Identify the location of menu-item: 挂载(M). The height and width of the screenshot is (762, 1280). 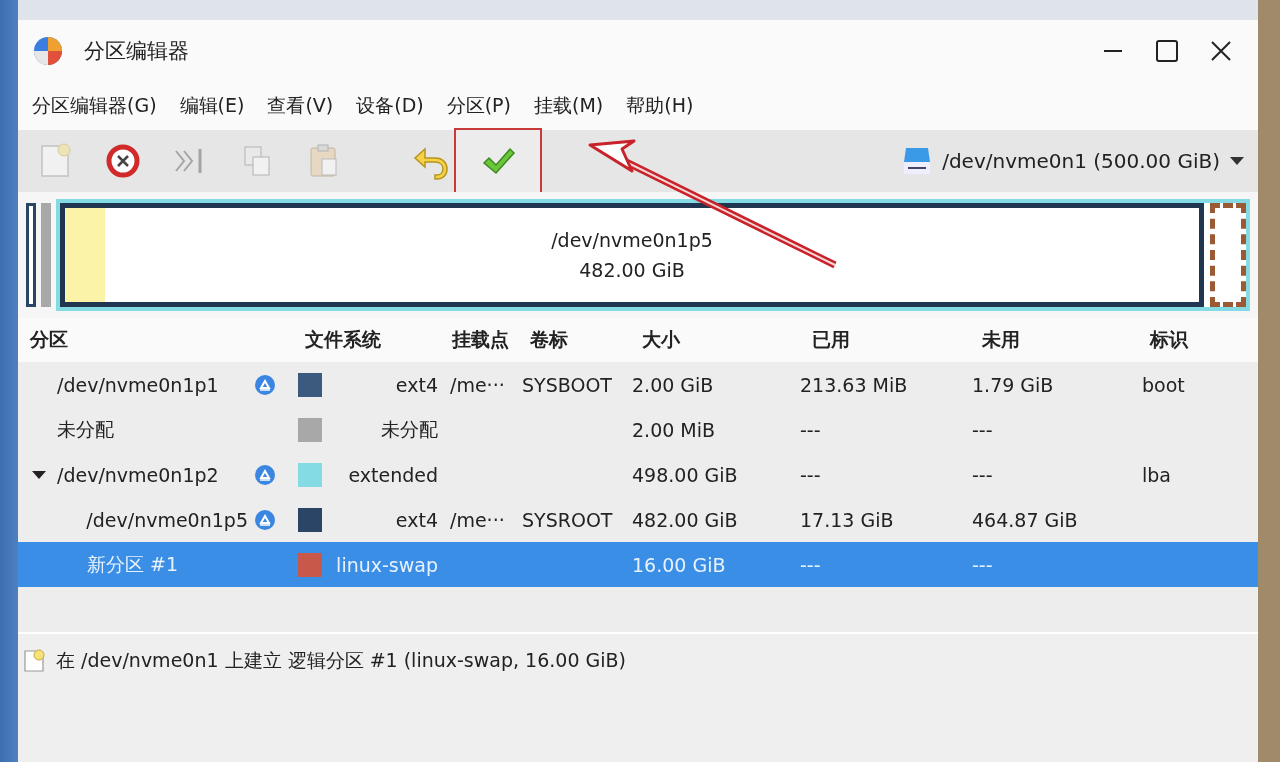
(569, 106).